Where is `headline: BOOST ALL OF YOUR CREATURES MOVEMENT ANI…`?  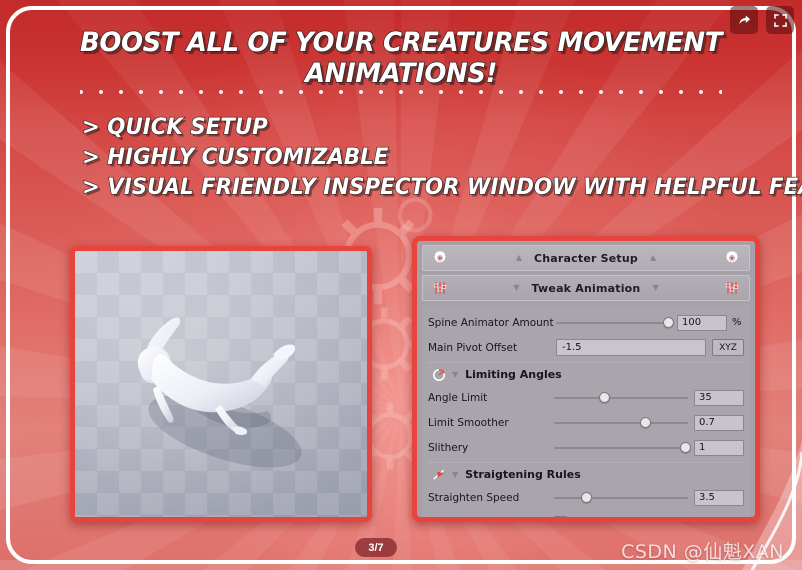 headline: BOOST ALL OF YOUR CREATURES MOVEMENT ANI… is located at coordinates (401, 58).